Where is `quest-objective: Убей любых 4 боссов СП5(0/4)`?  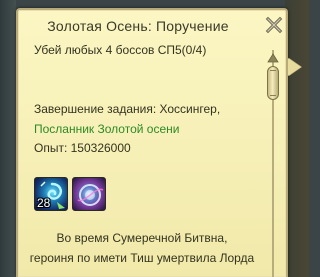
quest-objective: Убей любых 4 боссов СП5(0/4) is located at coordinates (120, 50).